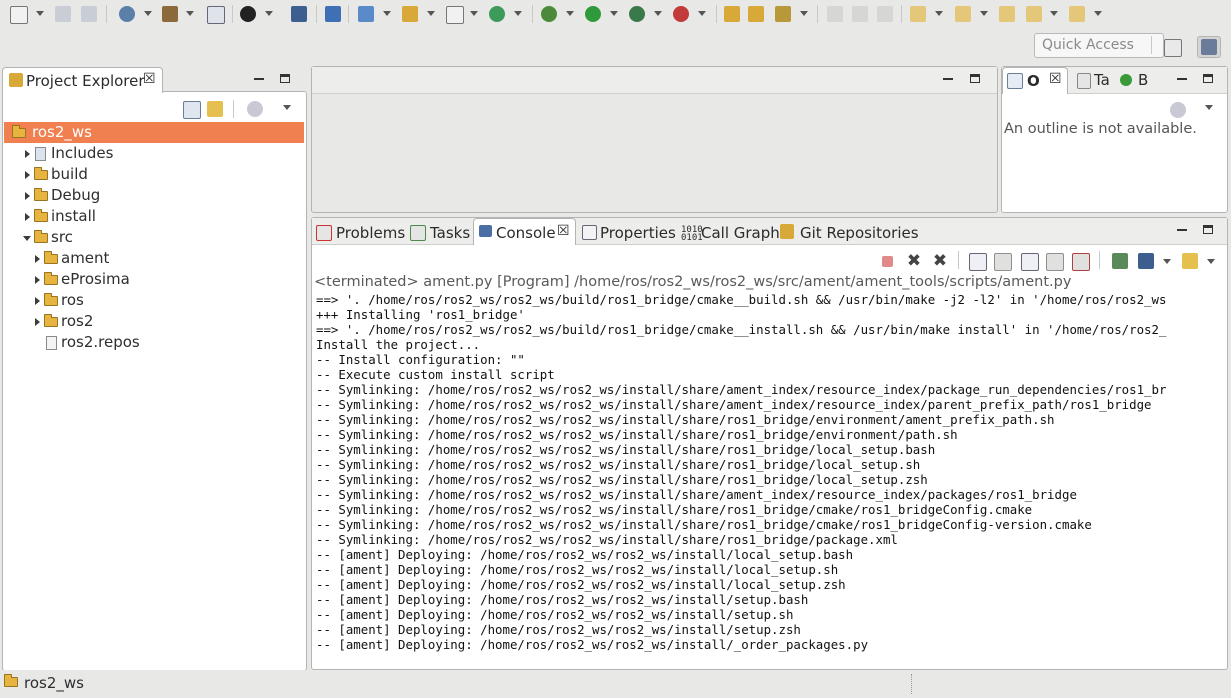  Describe the element at coordinates (1120, 261) in the screenshot. I see `pin-console-icon` at that location.